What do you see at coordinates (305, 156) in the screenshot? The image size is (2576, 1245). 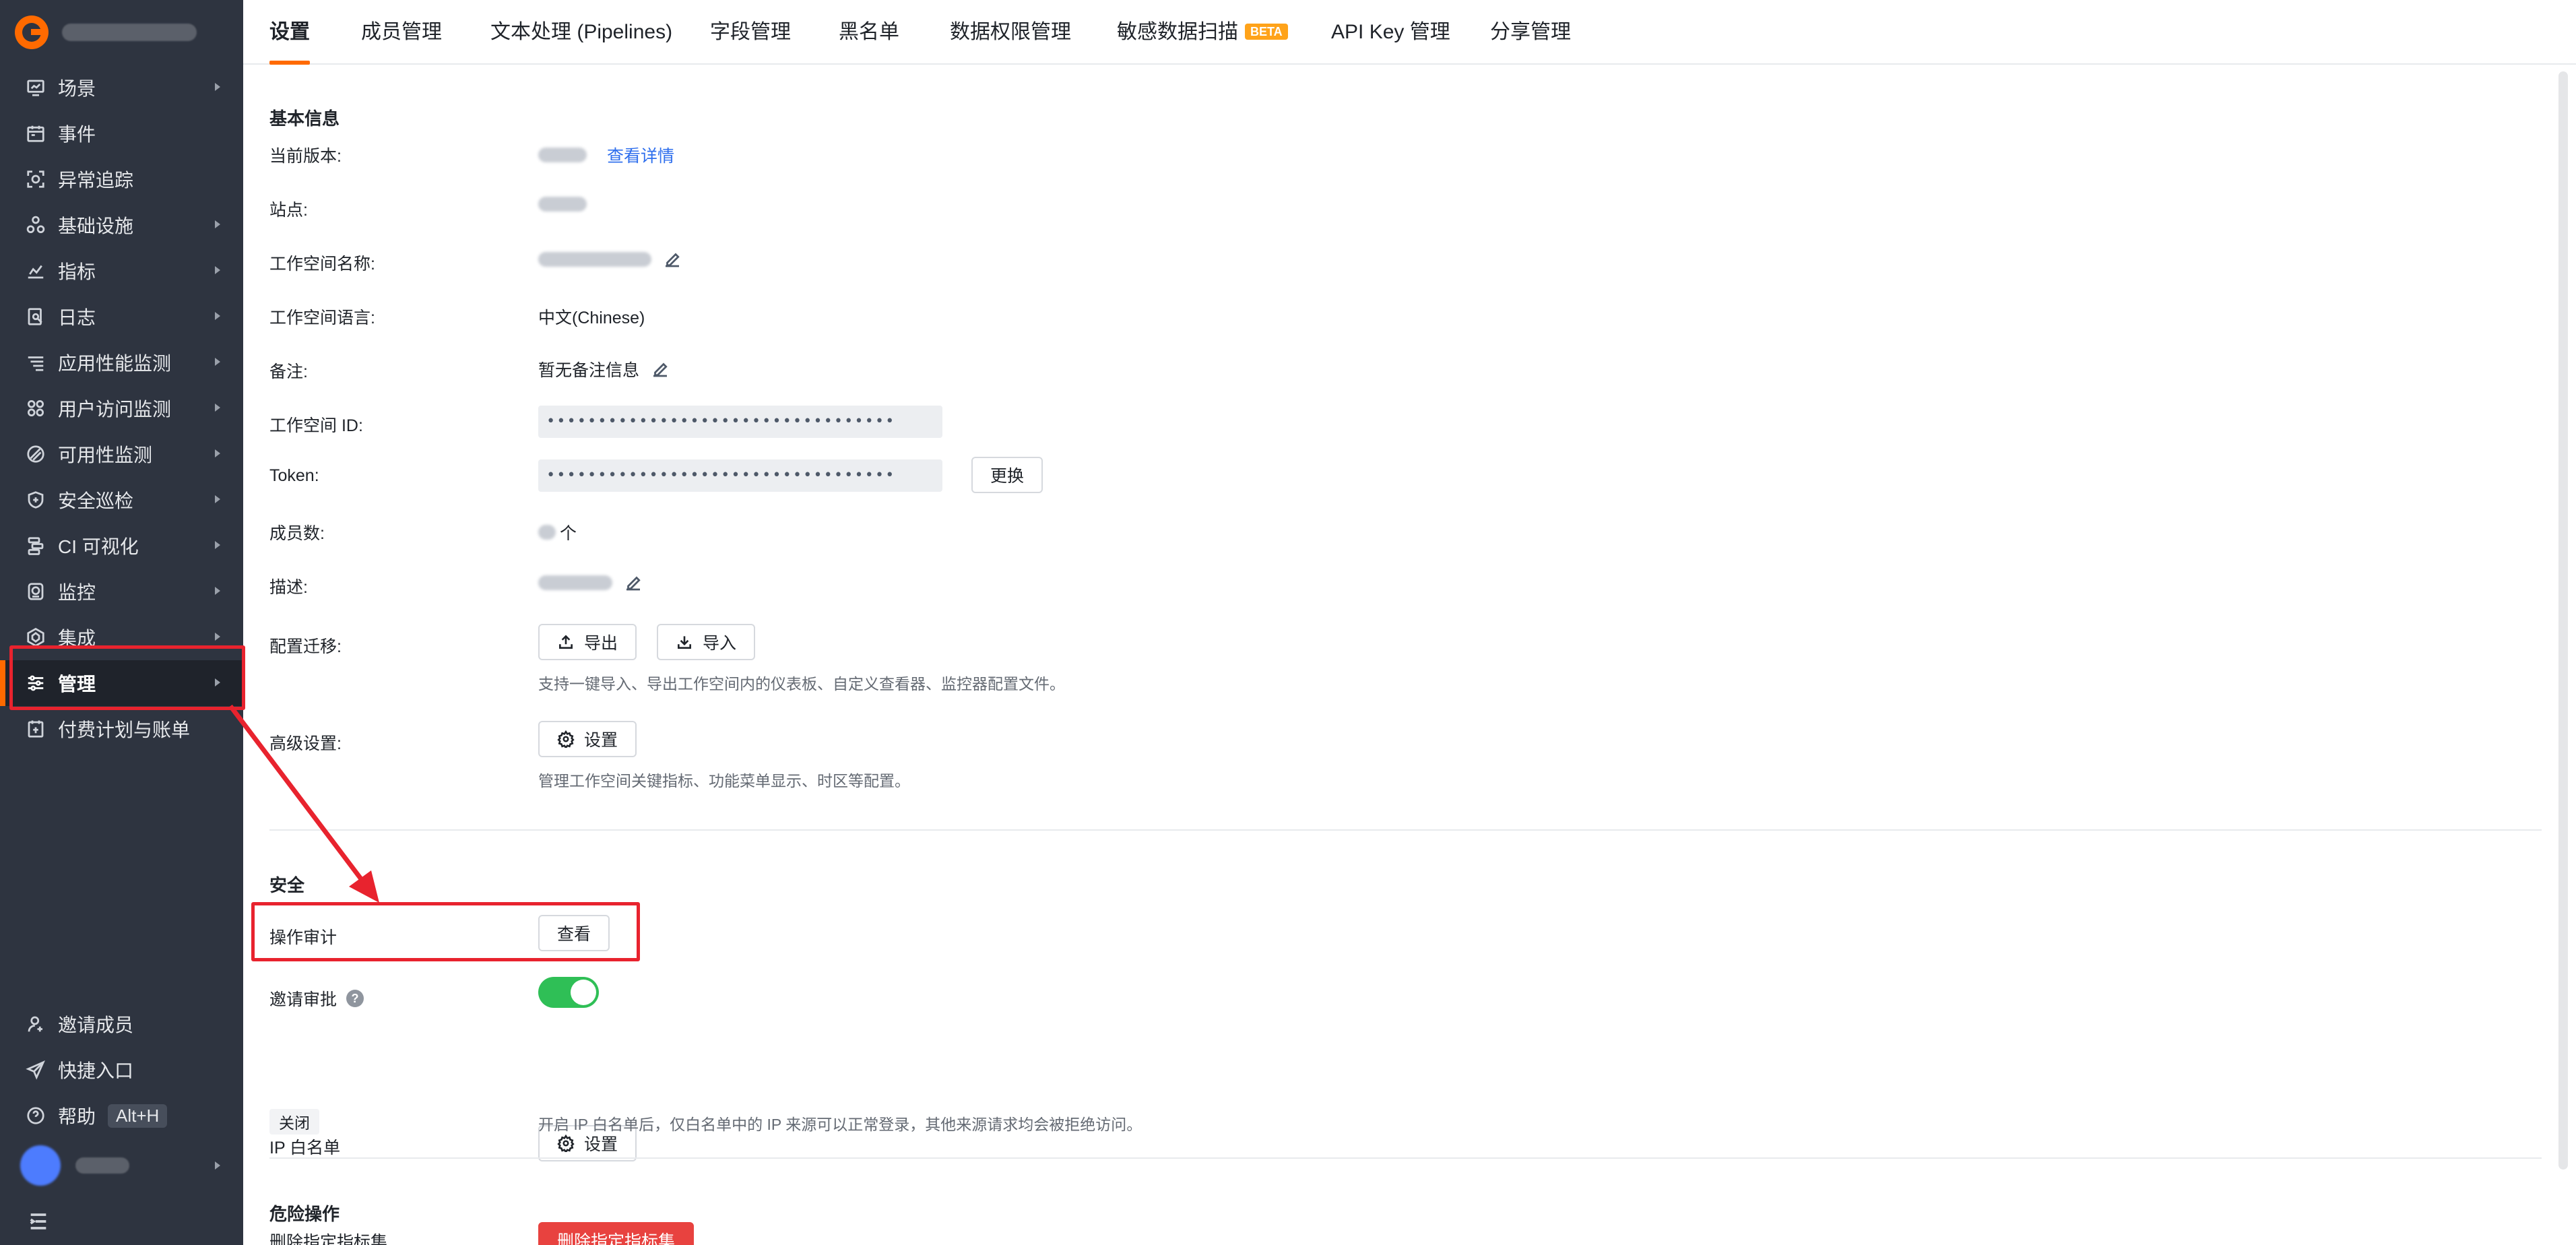 I see `version-label: 当前版本:` at bounding box center [305, 156].